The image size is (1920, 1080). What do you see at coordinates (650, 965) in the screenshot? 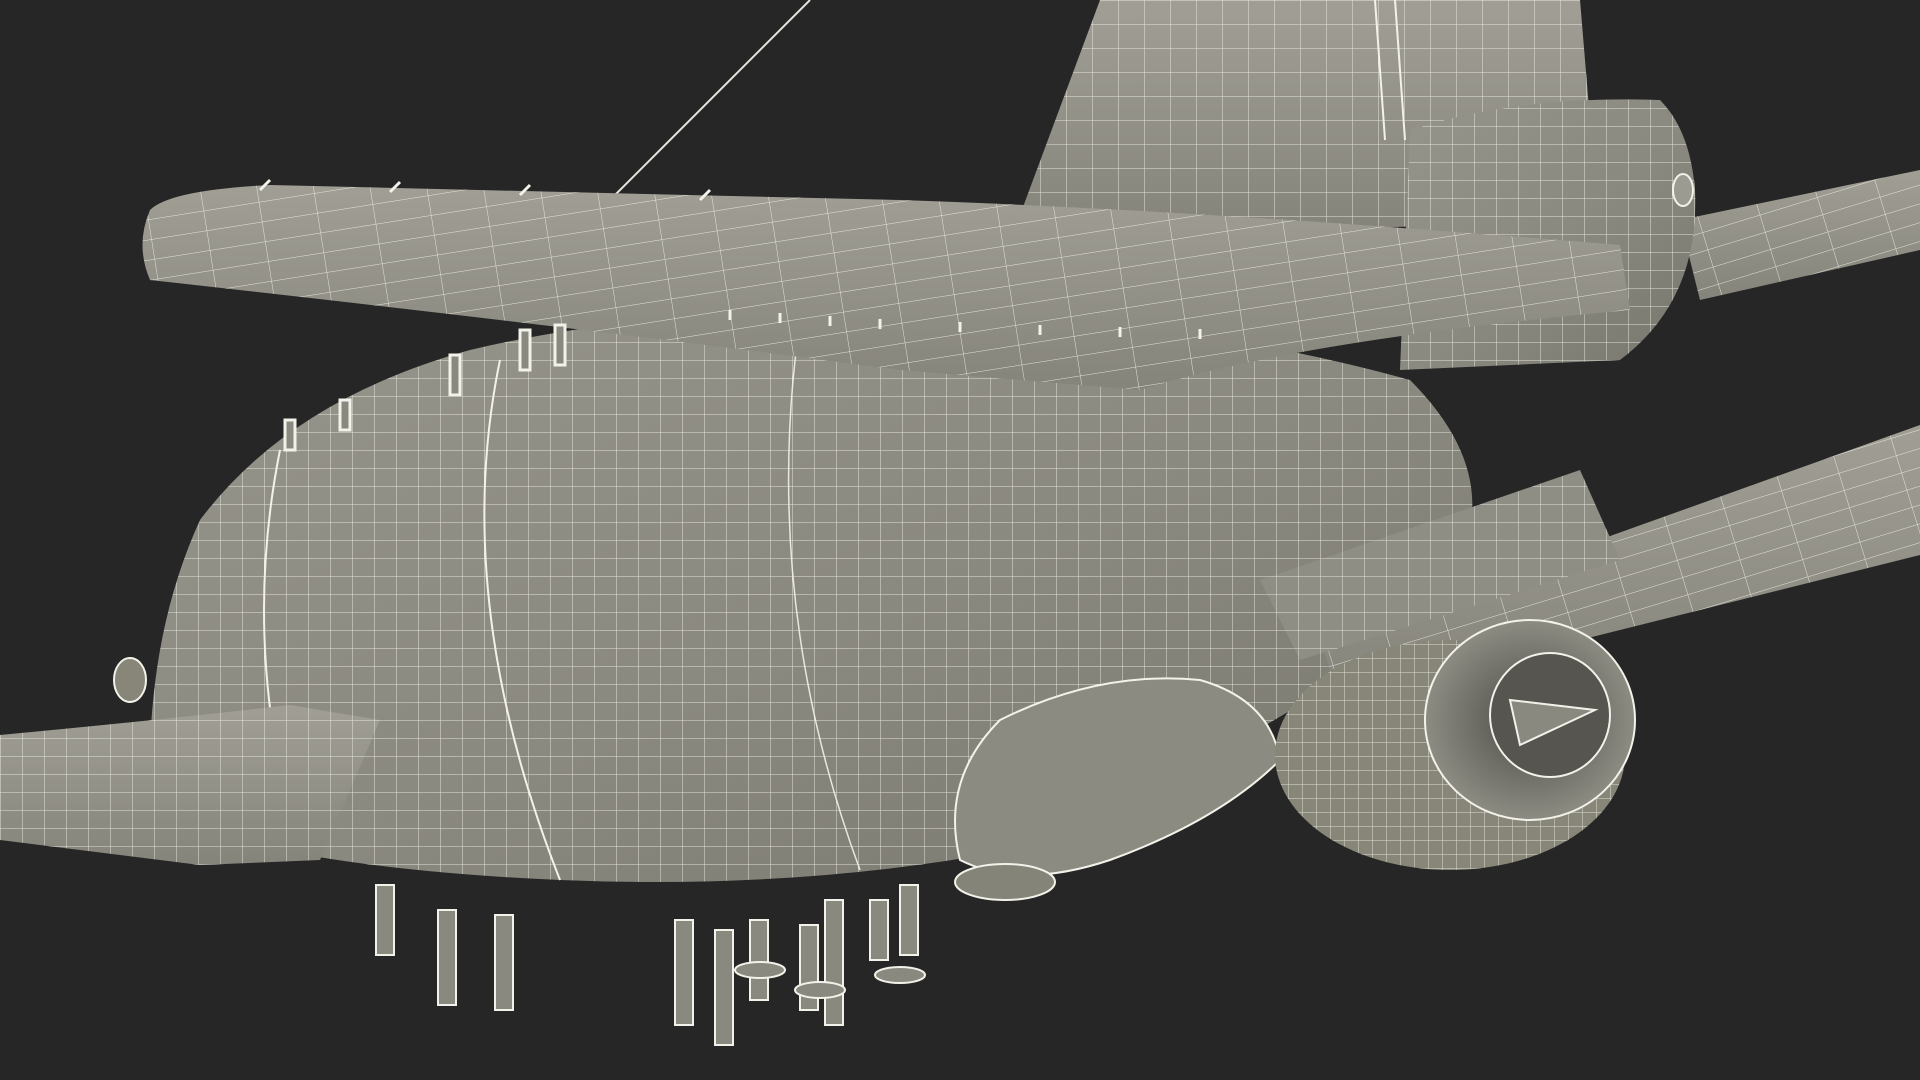
I see `ventral-antennas` at bounding box center [650, 965].